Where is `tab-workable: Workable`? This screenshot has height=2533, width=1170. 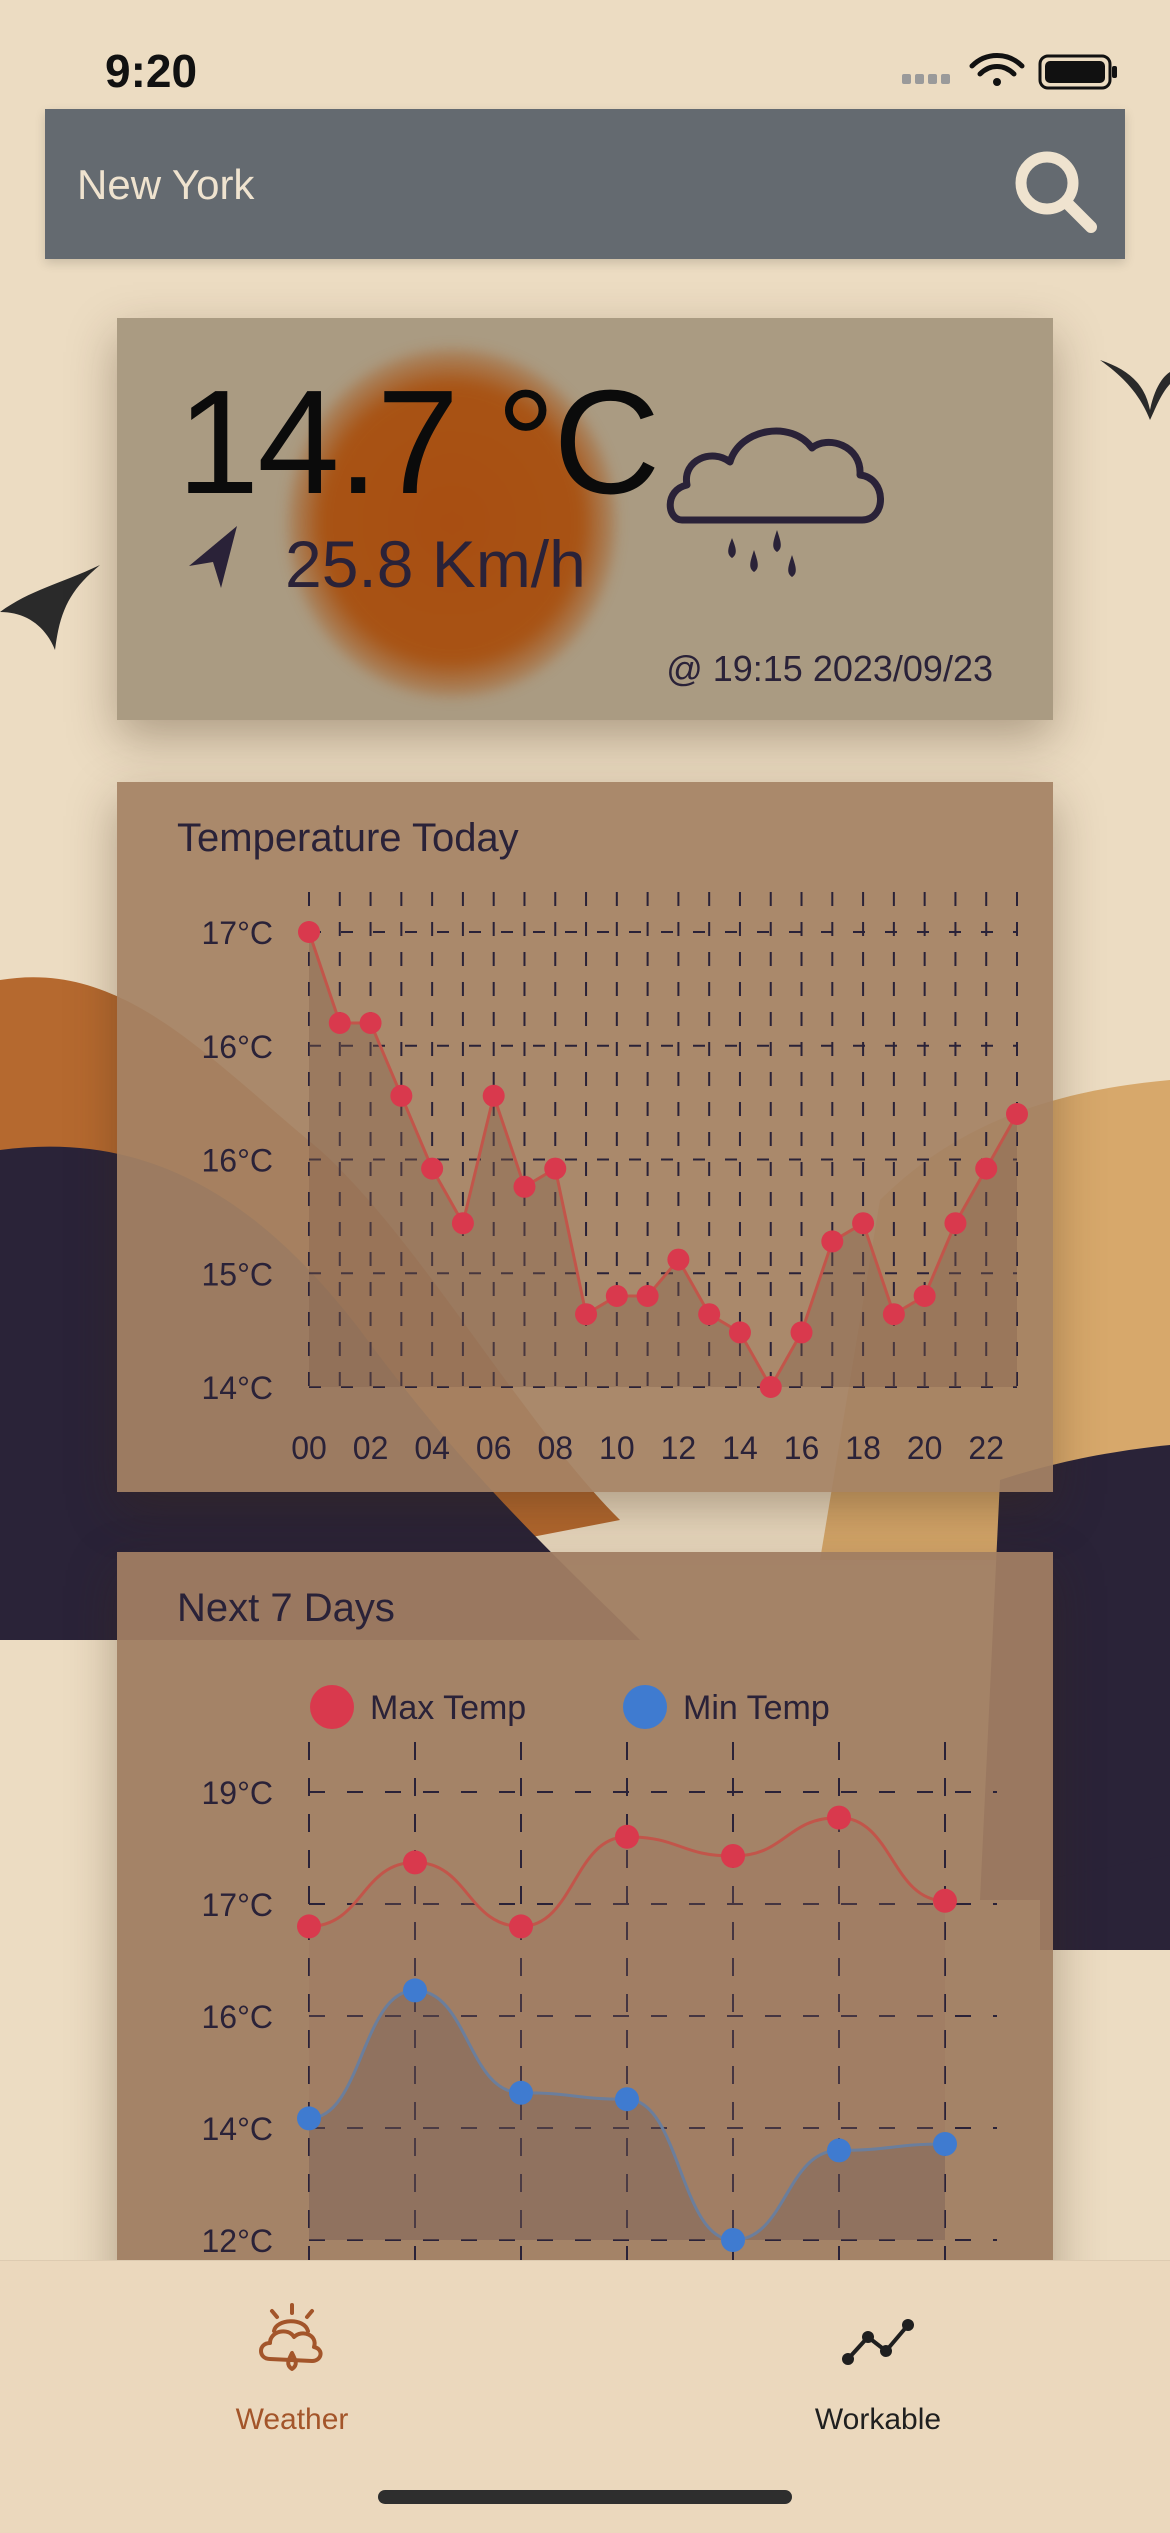 tab-workable: Workable is located at coordinates (878, 2376).